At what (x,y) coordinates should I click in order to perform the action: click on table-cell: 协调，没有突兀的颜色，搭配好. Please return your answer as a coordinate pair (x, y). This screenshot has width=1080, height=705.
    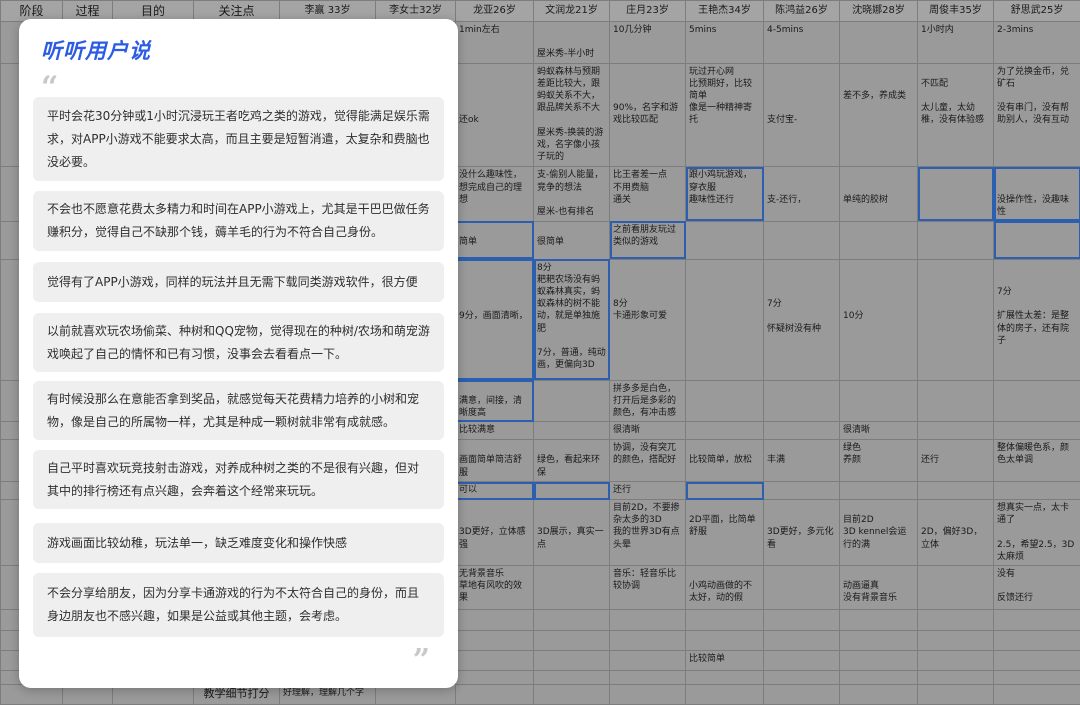
    Looking at the image, I should click on (647, 460).